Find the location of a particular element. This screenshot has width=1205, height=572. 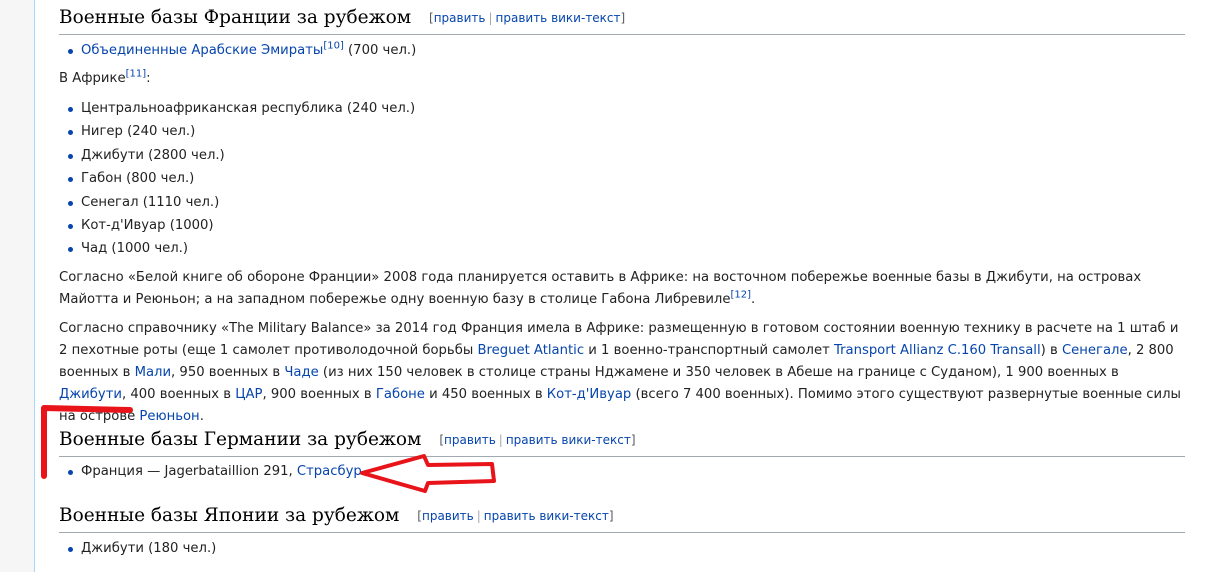

cote-divoire-link: Кот-д'Ивуар is located at coordinates (589, 394).